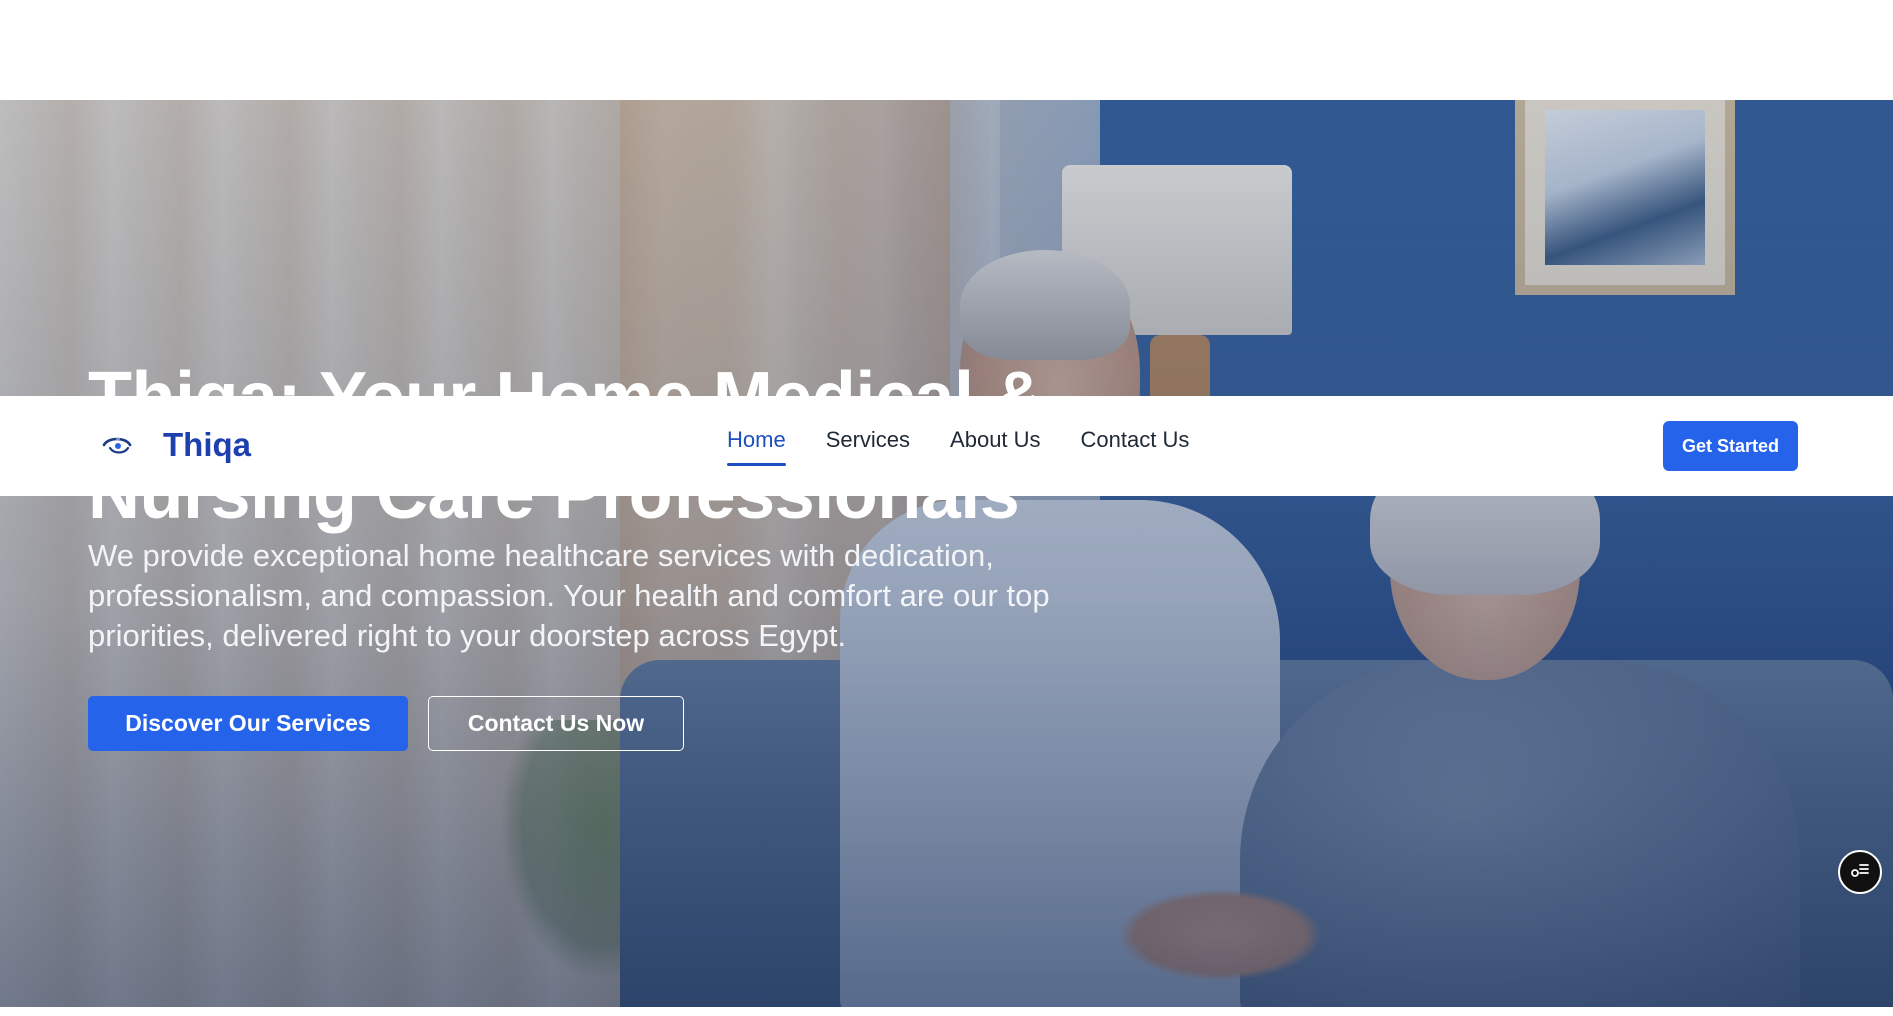  I want to click on discover-services-button: Discover Our Services, so click(248, 723).